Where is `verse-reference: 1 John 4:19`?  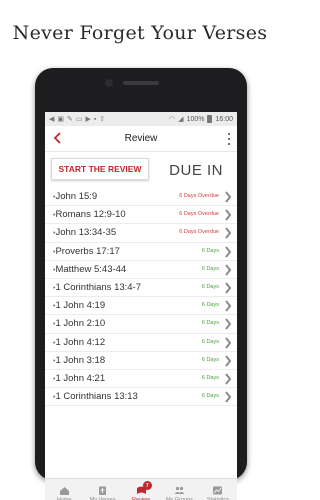
verse-reference: 1 John 4:19 is located at coordinates (79, 305).